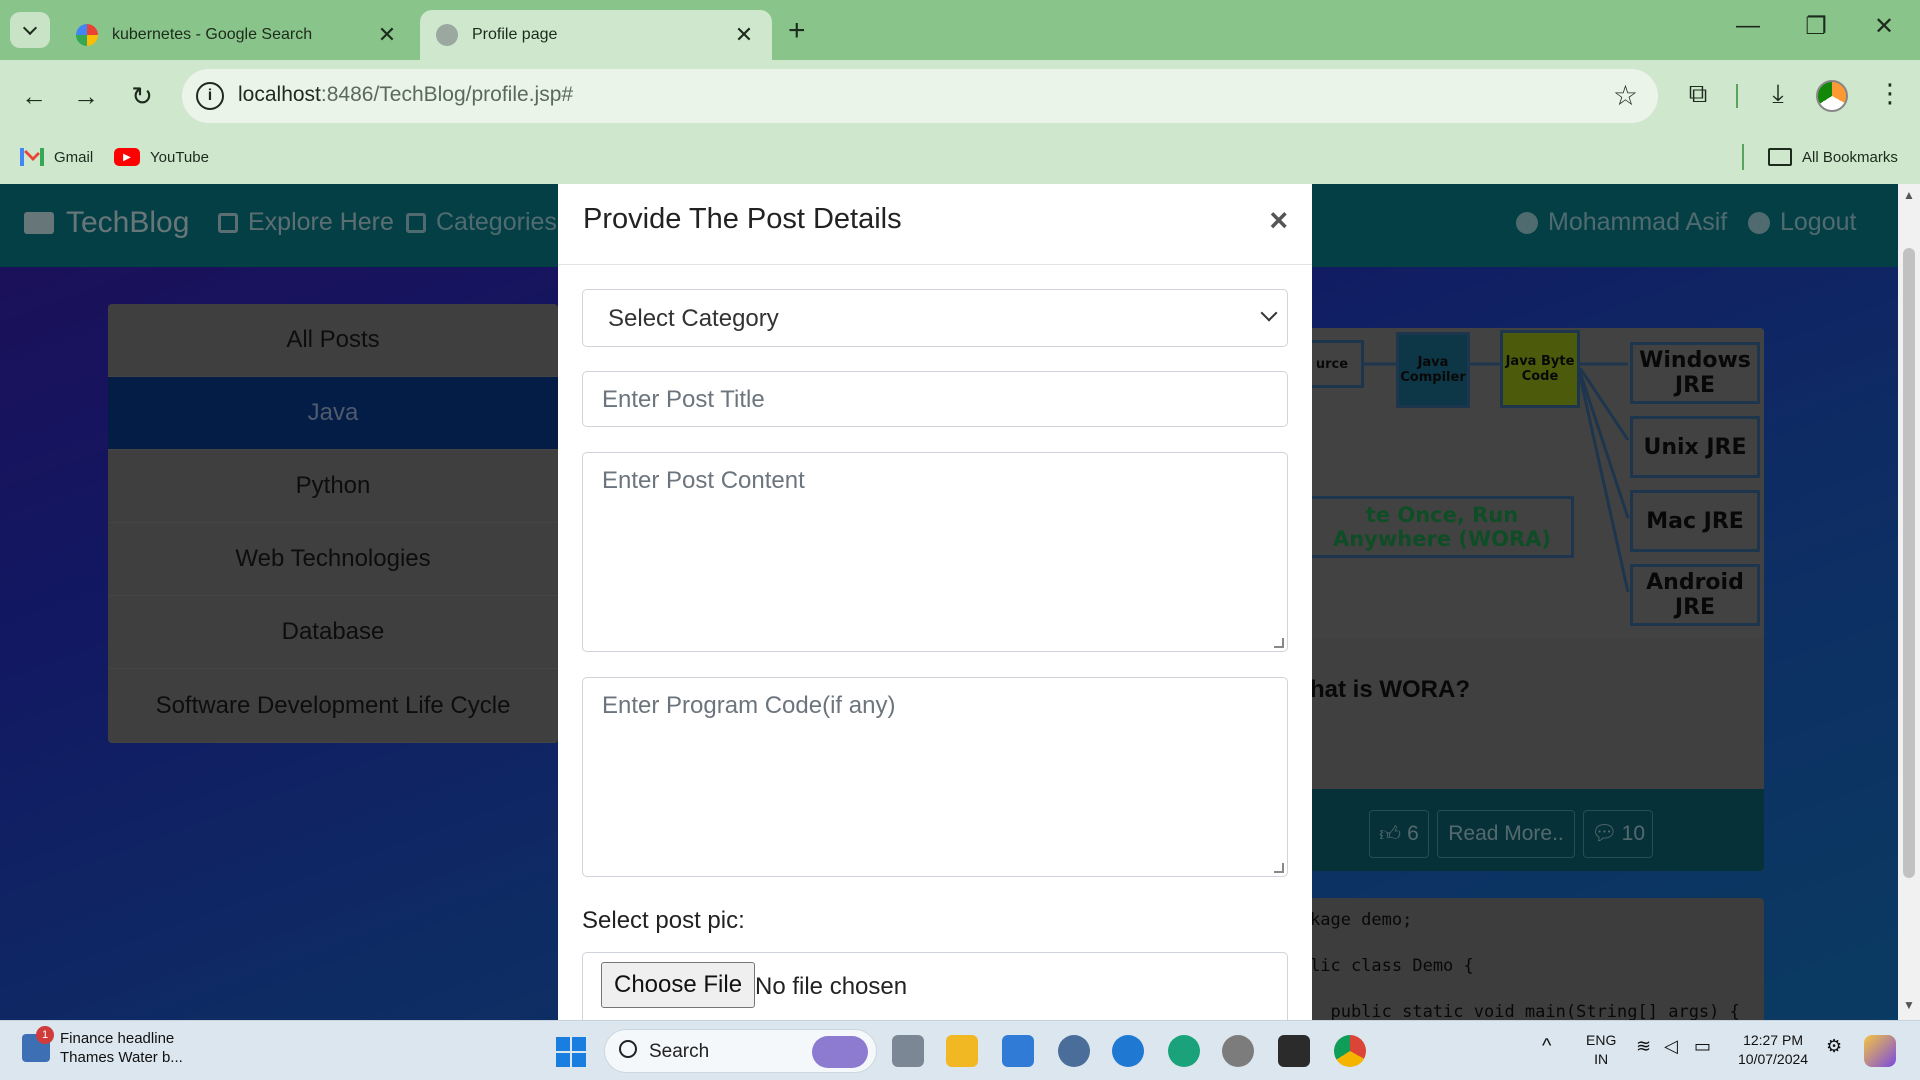  I want to click on comments-button: 💬︎ 10, so click(1618, 834).